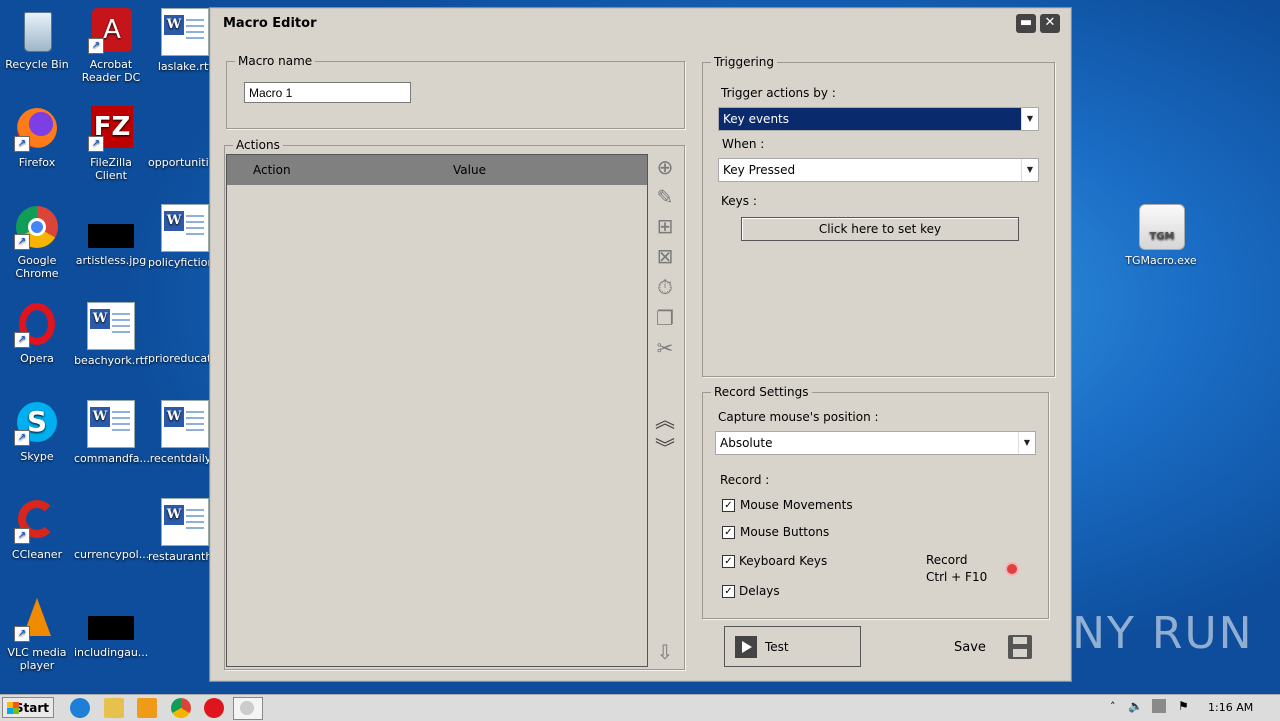 The image size is (1280, 721). What do you see at coordinates (1161, 235) in the screenshot?
I see `tgmacro-exe-icon: TGM TGMacro.exe` at bounding box center [1161, 235].